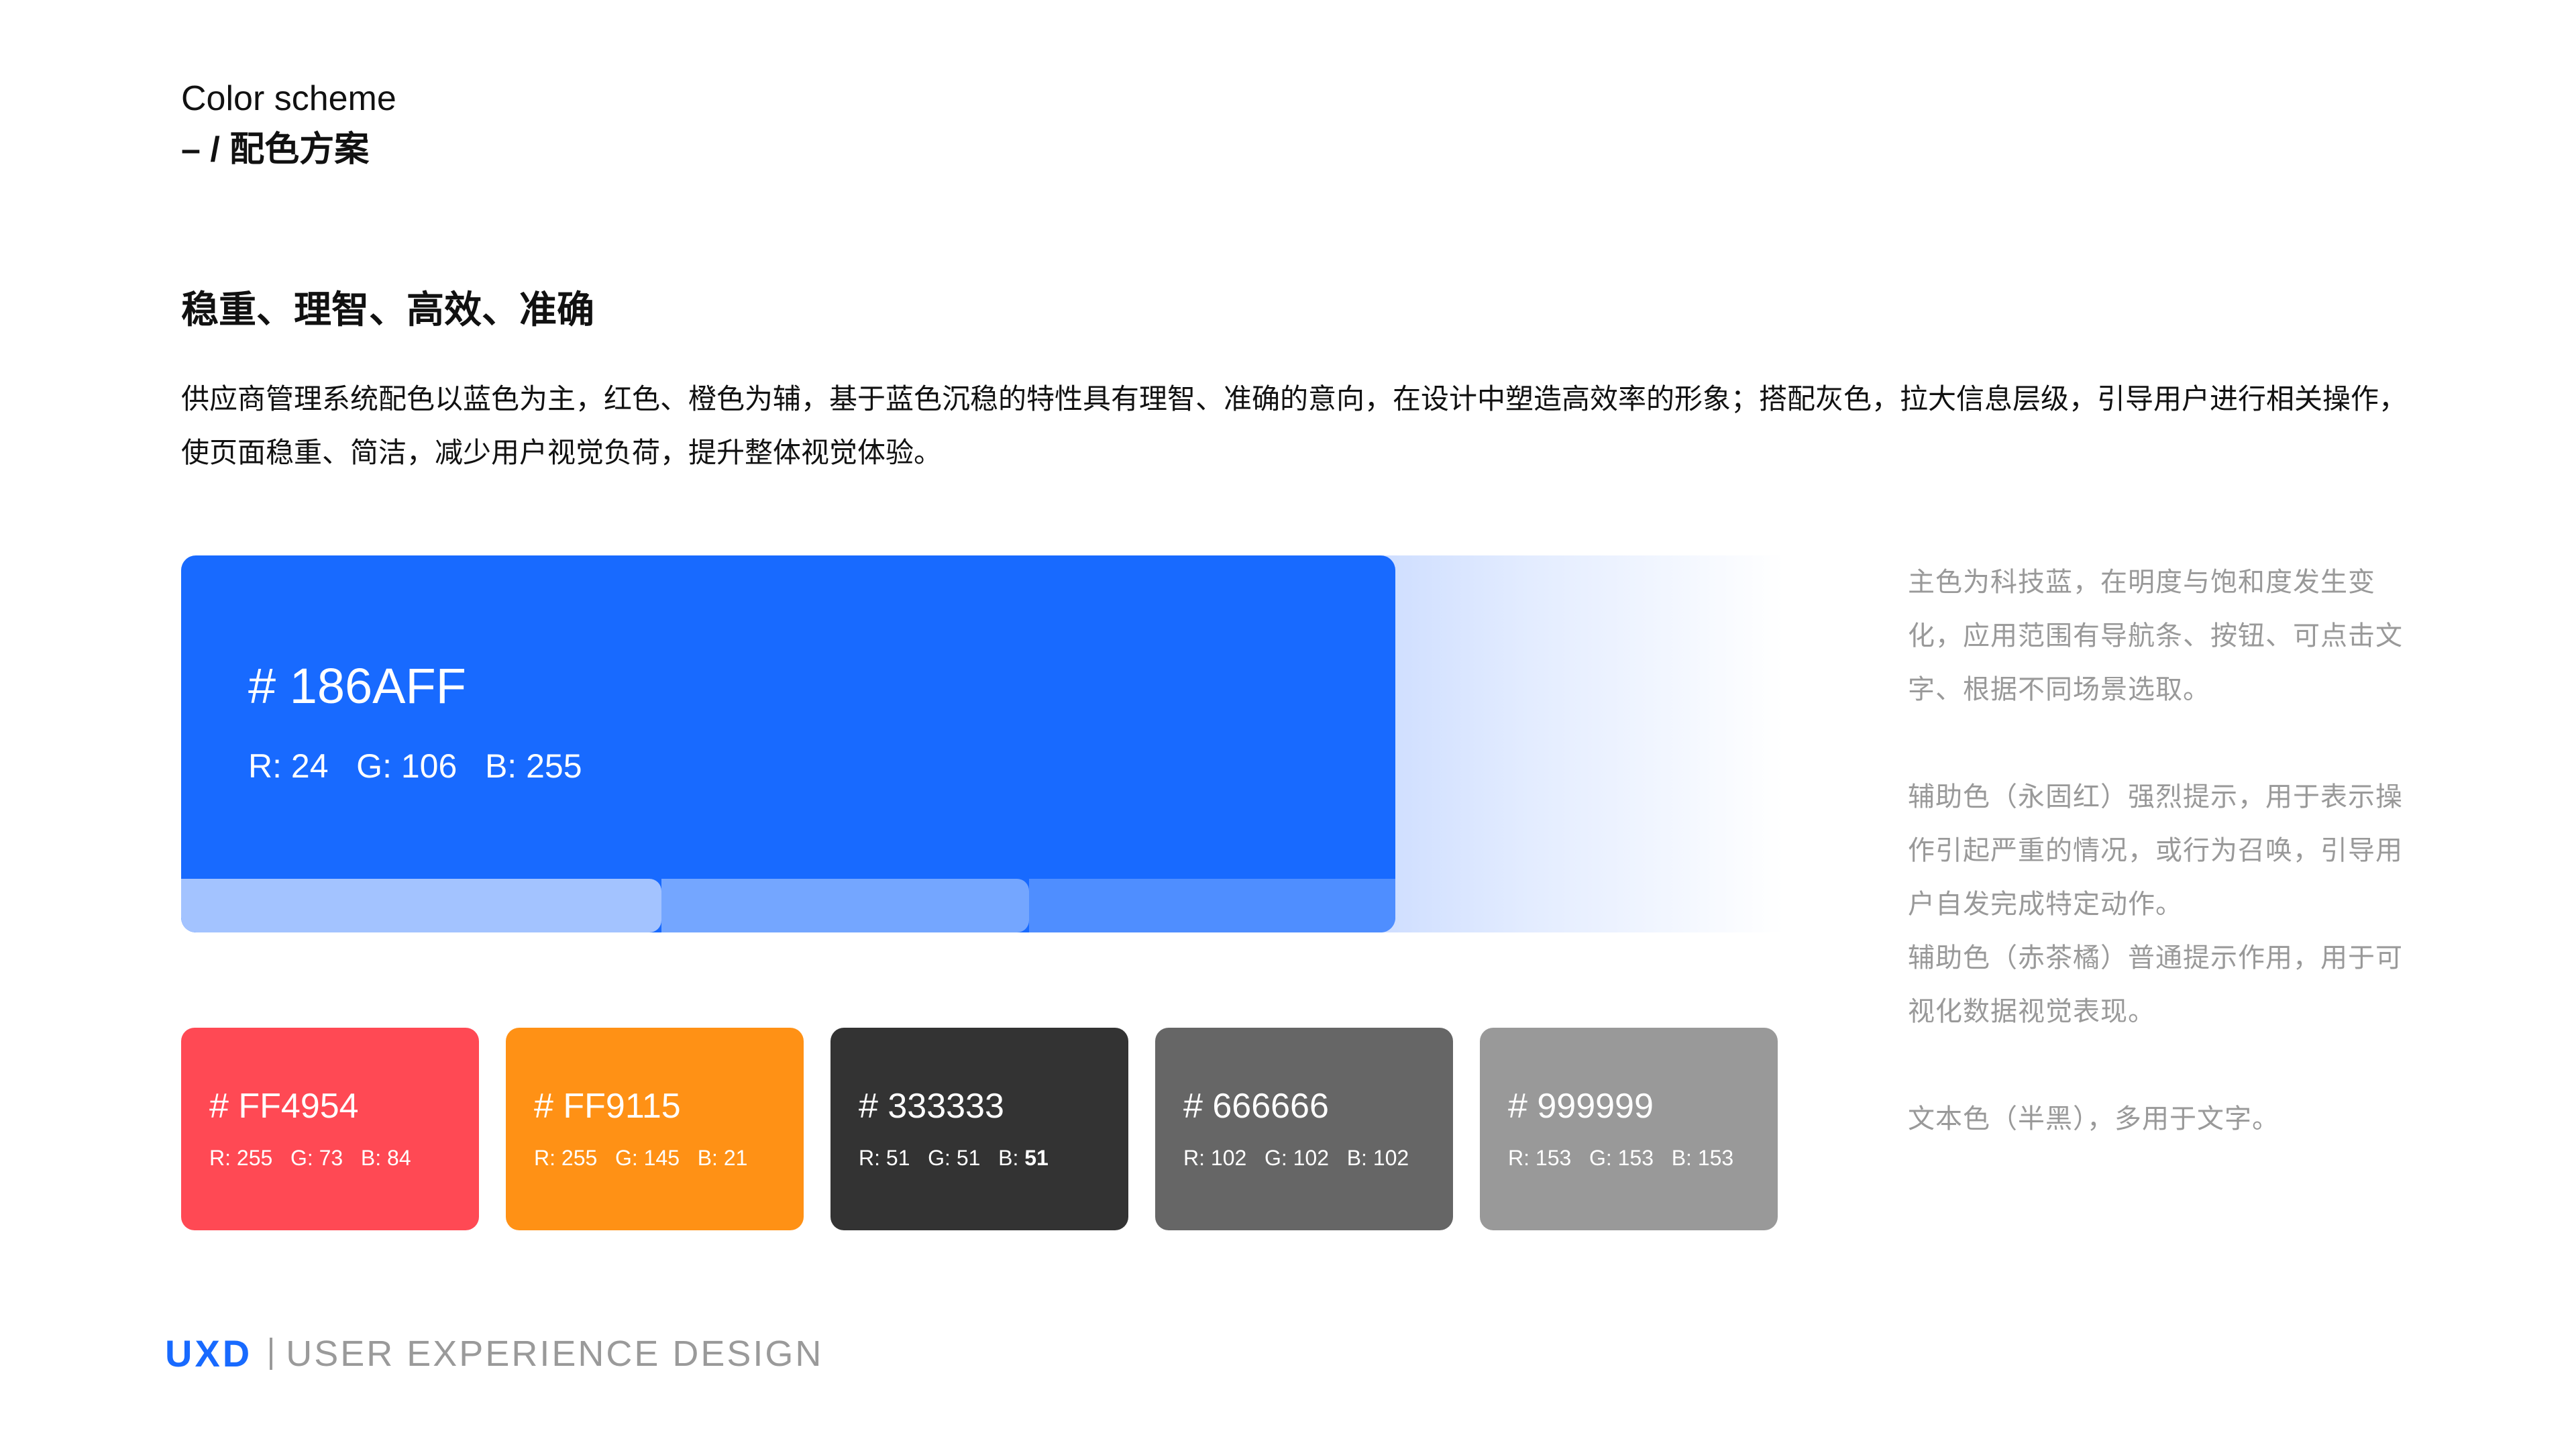 Image resolution: width=2576 pixels, height=1449 pixels. What do you see at coordinates (2093, 1119) in the screenshot?
I see `note-text-color: 文本色（半黑），多用于文字。` at bounding box center [2093, 1119].